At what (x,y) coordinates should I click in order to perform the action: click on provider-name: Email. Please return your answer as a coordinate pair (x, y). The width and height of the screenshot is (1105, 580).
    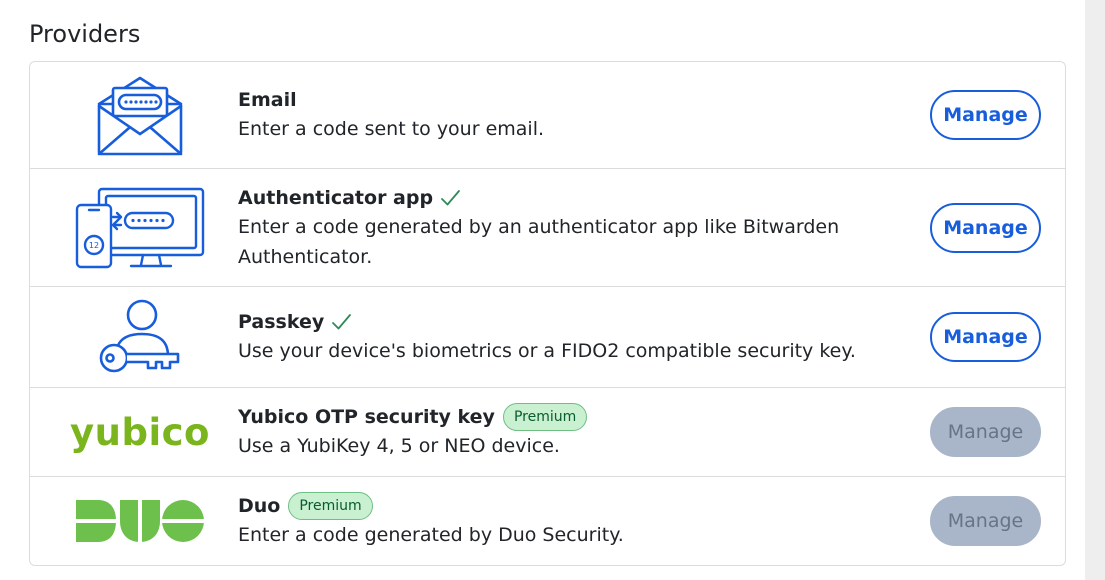
    Looking at the image, I should click on (267, 100).